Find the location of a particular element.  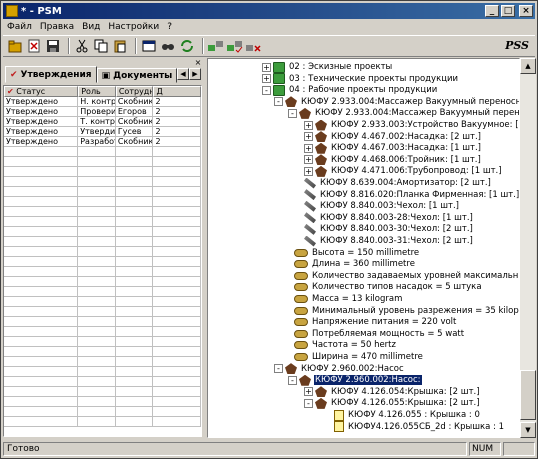

maximize-button: □ is located at coordinates (508, 11).